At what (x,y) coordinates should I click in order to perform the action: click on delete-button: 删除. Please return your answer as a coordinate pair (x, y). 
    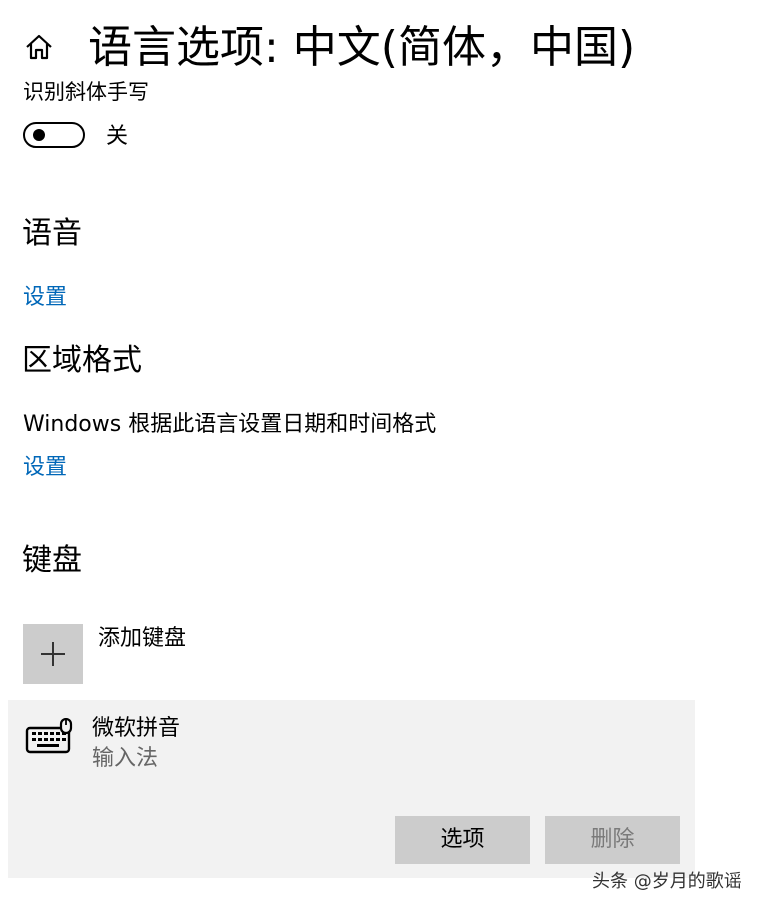
    Looking at the image, I should click on (612, 840).